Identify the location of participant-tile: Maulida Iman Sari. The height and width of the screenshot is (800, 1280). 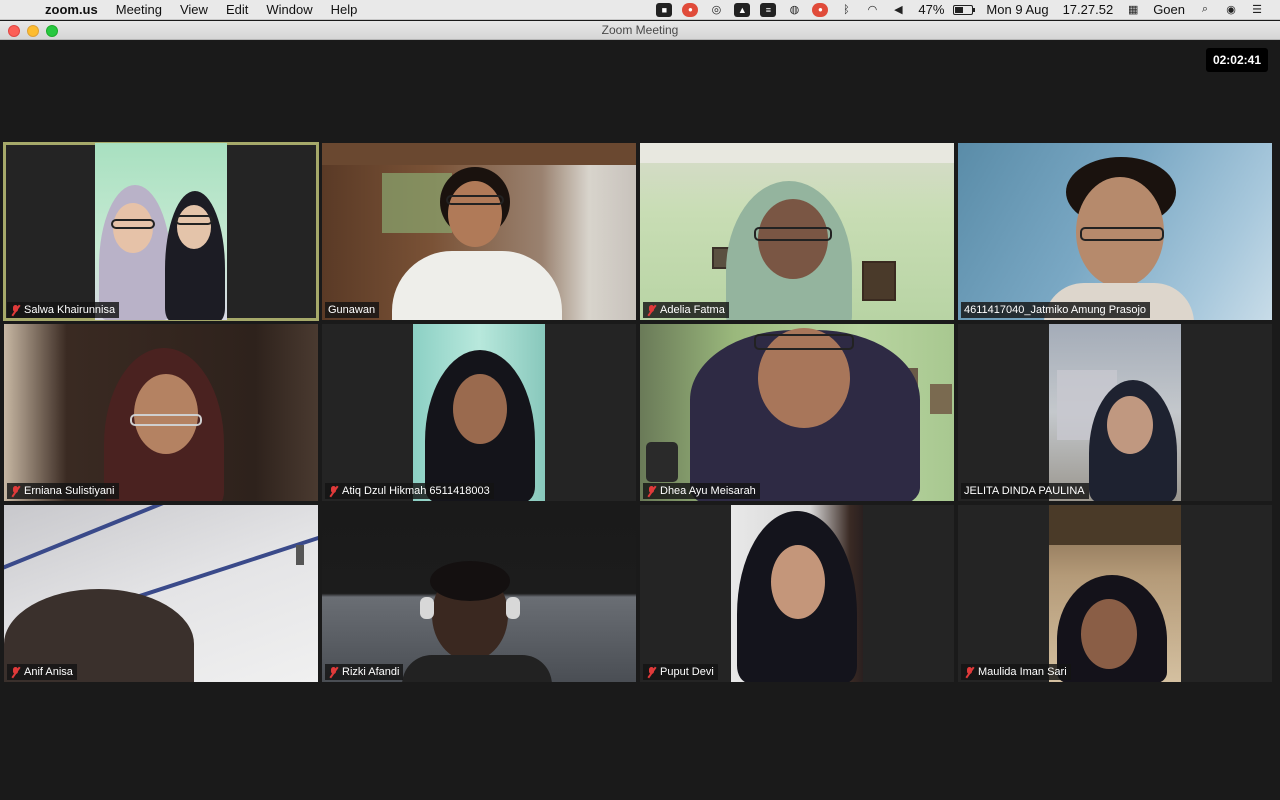
(1115, 593).